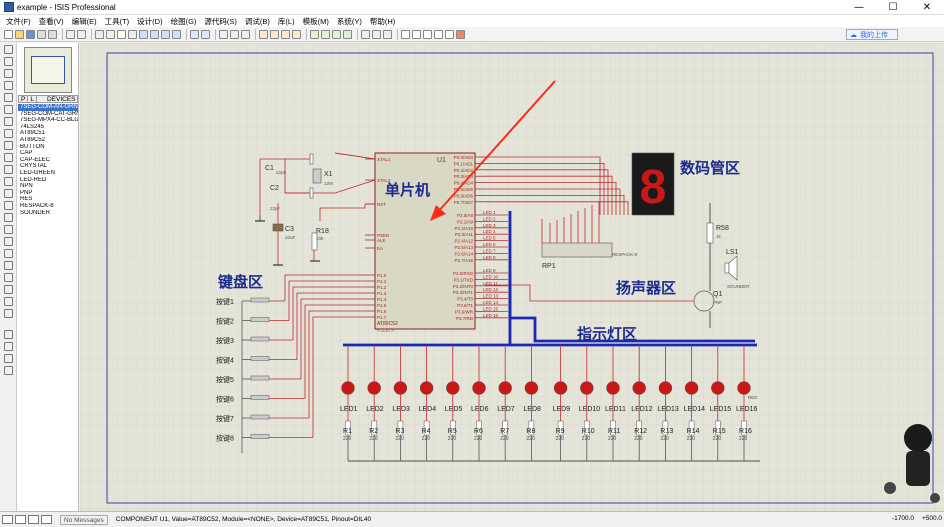  What do you see at coordinates (8, 193) in the screenshot?
I see `voltage-probe-icon` at bounding box center [8, 193].